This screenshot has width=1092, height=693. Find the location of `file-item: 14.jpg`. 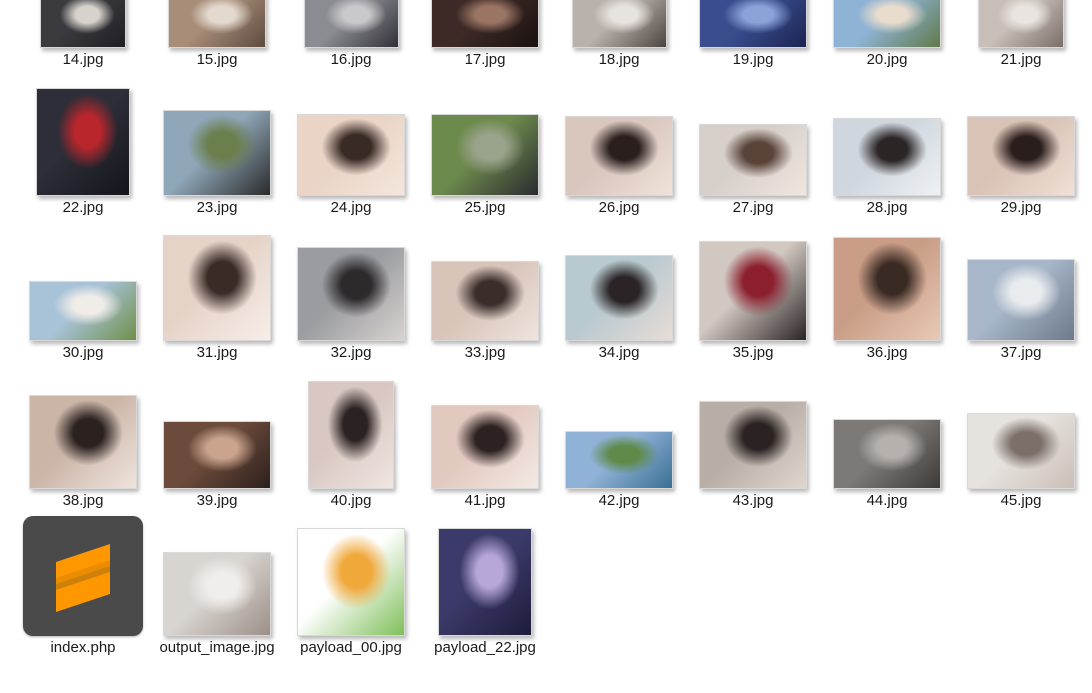

file-item: 14.jpg is located at coordinates (83, 42).